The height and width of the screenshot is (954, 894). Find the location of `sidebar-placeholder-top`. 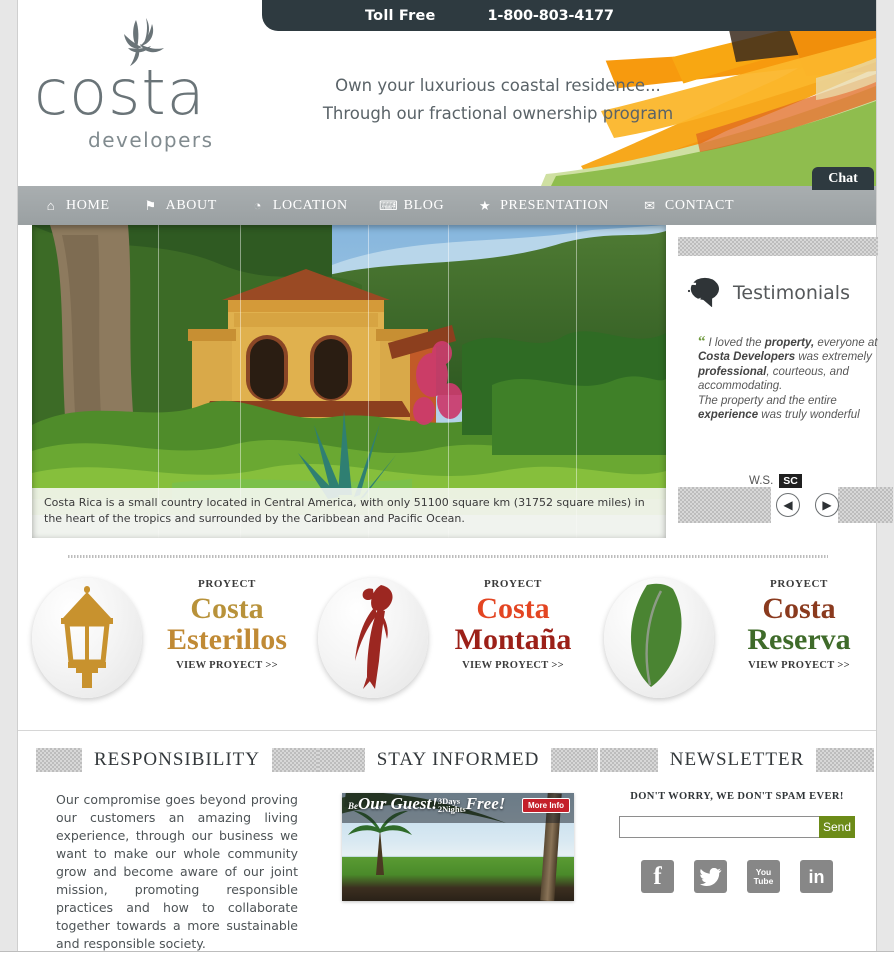

sidebar-placeholder-top is located at coordinates (778, 246).